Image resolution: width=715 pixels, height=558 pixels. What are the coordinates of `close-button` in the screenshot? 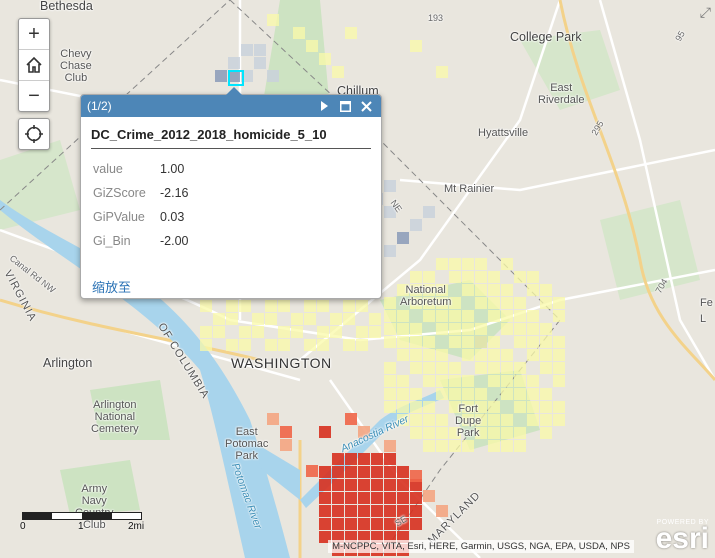 It's located at (366, 106).